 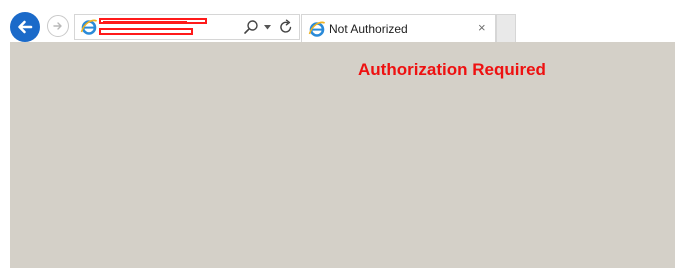 I want to click on forward-arrow-icon, so click(x=57, y=26).